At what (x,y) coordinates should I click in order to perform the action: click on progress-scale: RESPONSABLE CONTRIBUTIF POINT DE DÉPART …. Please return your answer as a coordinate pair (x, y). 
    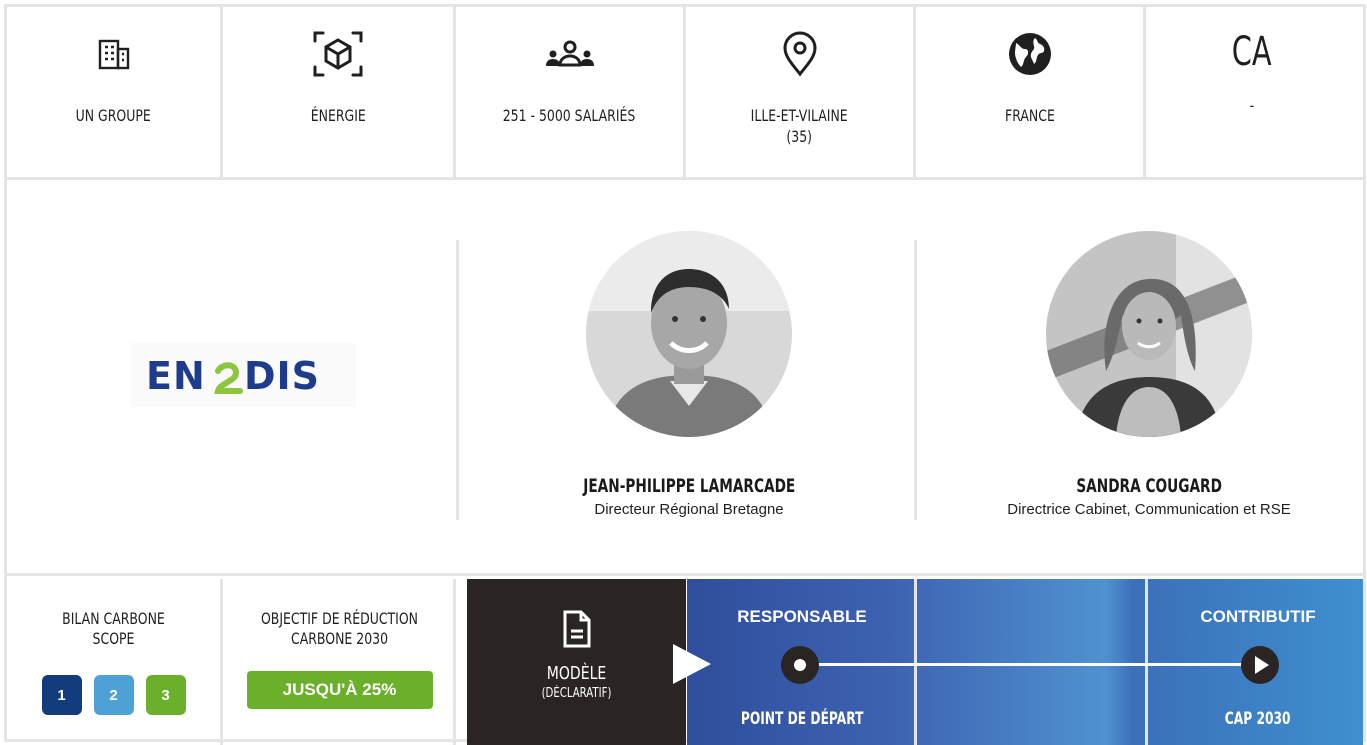
    Looking at the image, I should click on (1018, 662).